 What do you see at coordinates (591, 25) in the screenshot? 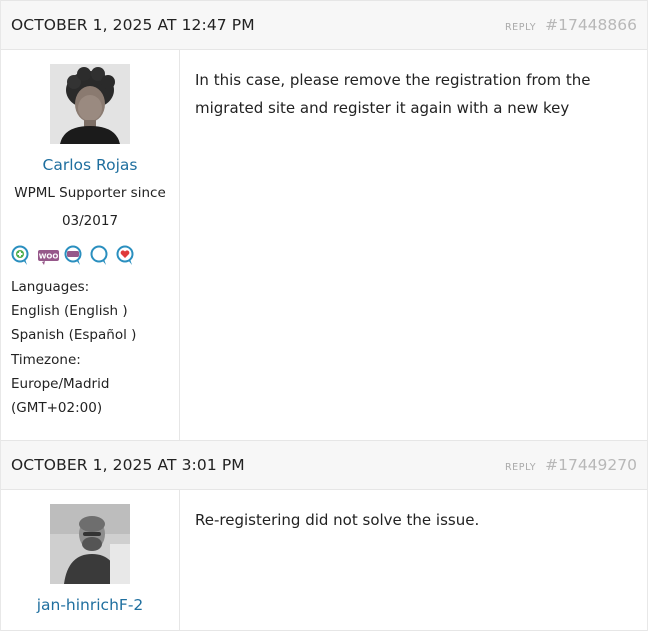
I see `post-permalink: #17448866` at bounding box center [591, 25].